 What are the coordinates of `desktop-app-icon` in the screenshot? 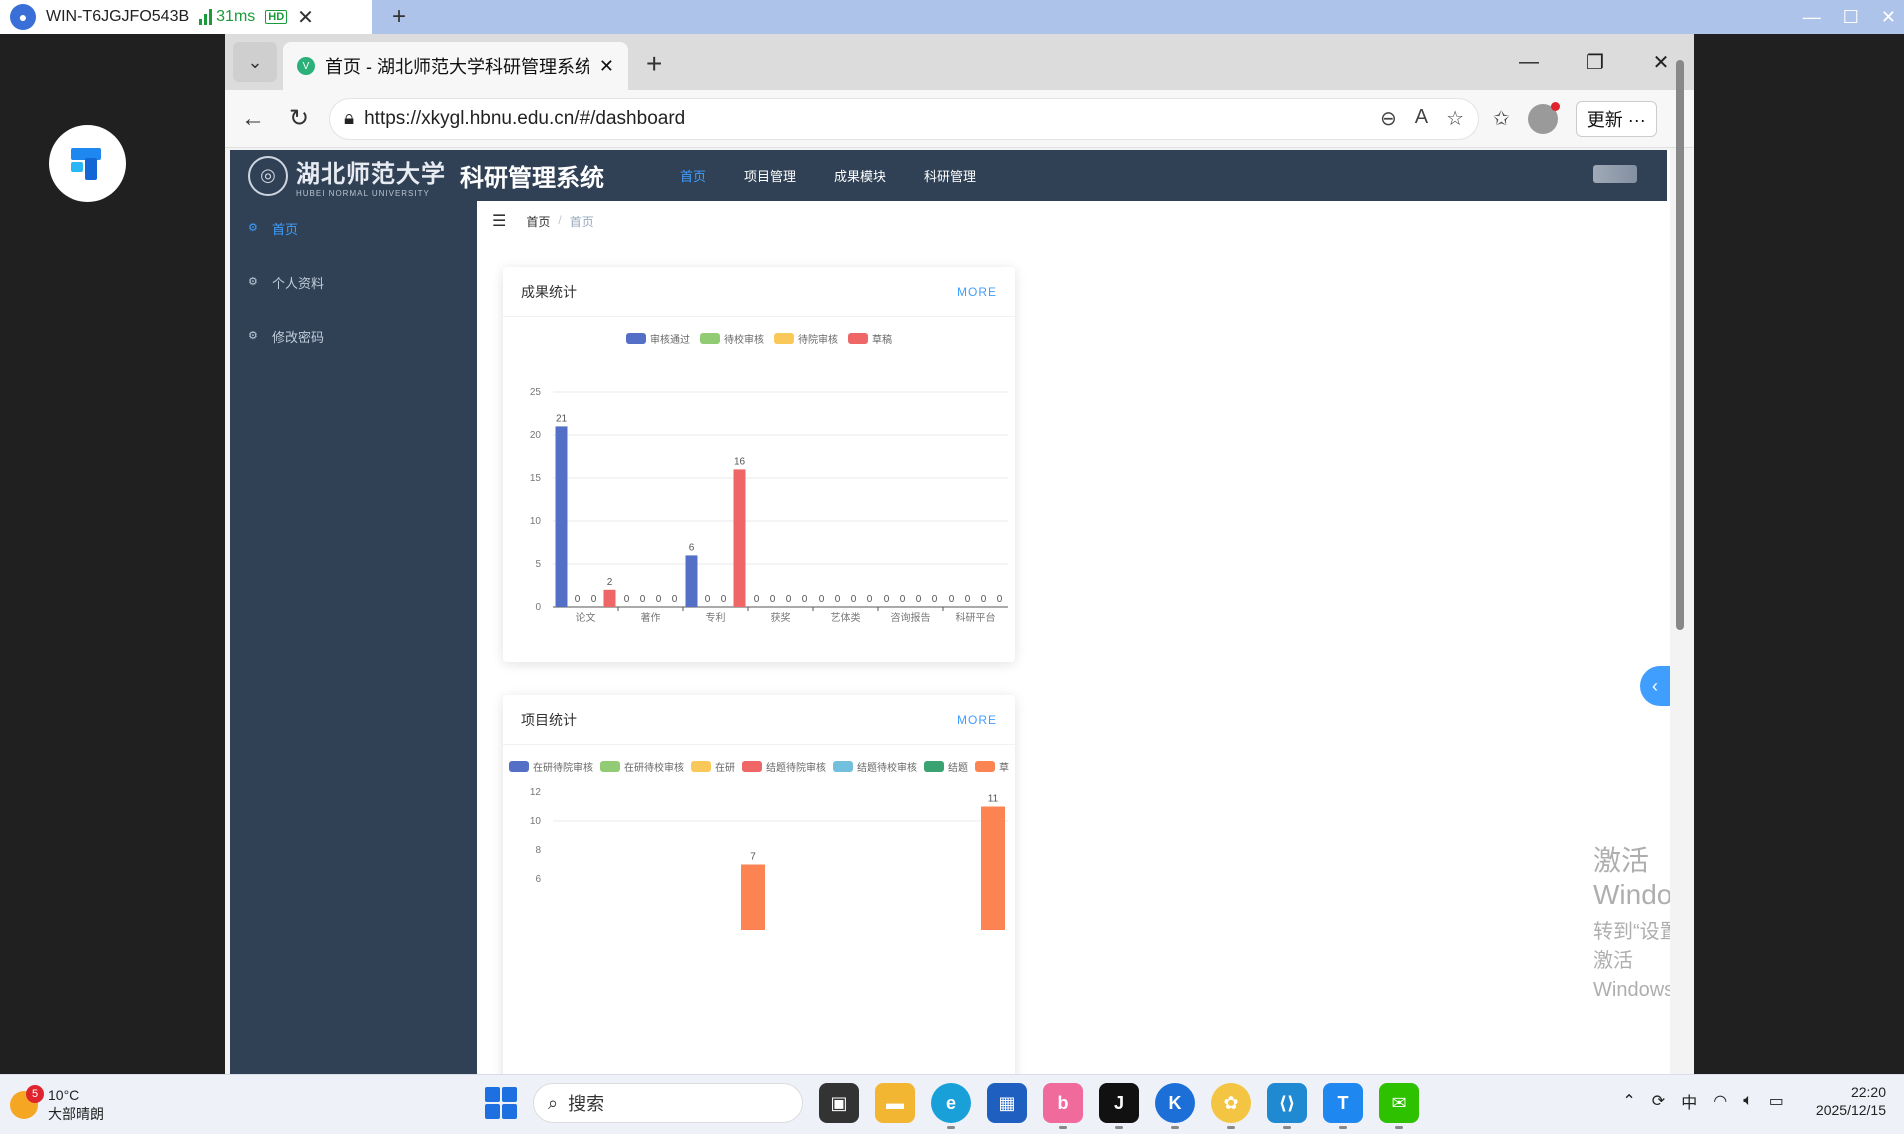 It's located at (87, 163).